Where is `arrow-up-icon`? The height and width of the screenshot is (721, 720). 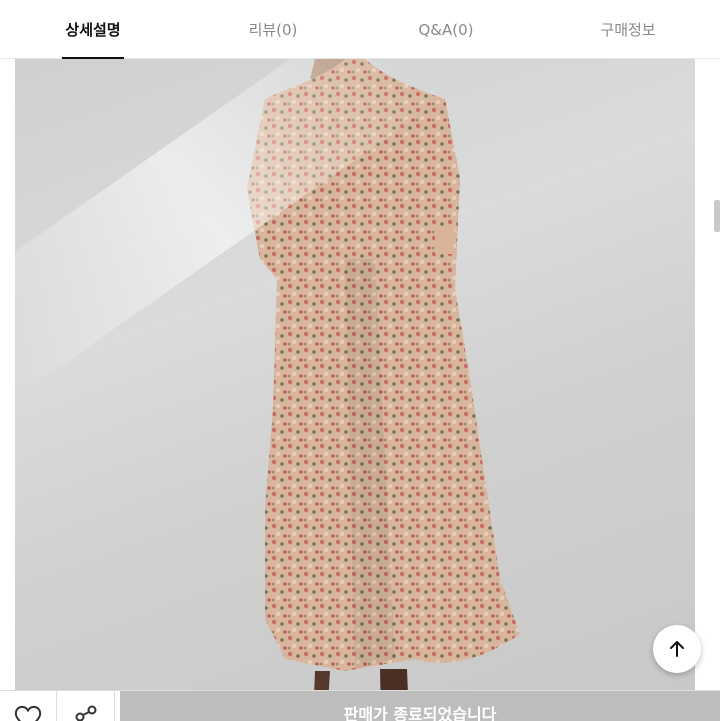
arrow-up-icon is located at coordinates (677, 649).